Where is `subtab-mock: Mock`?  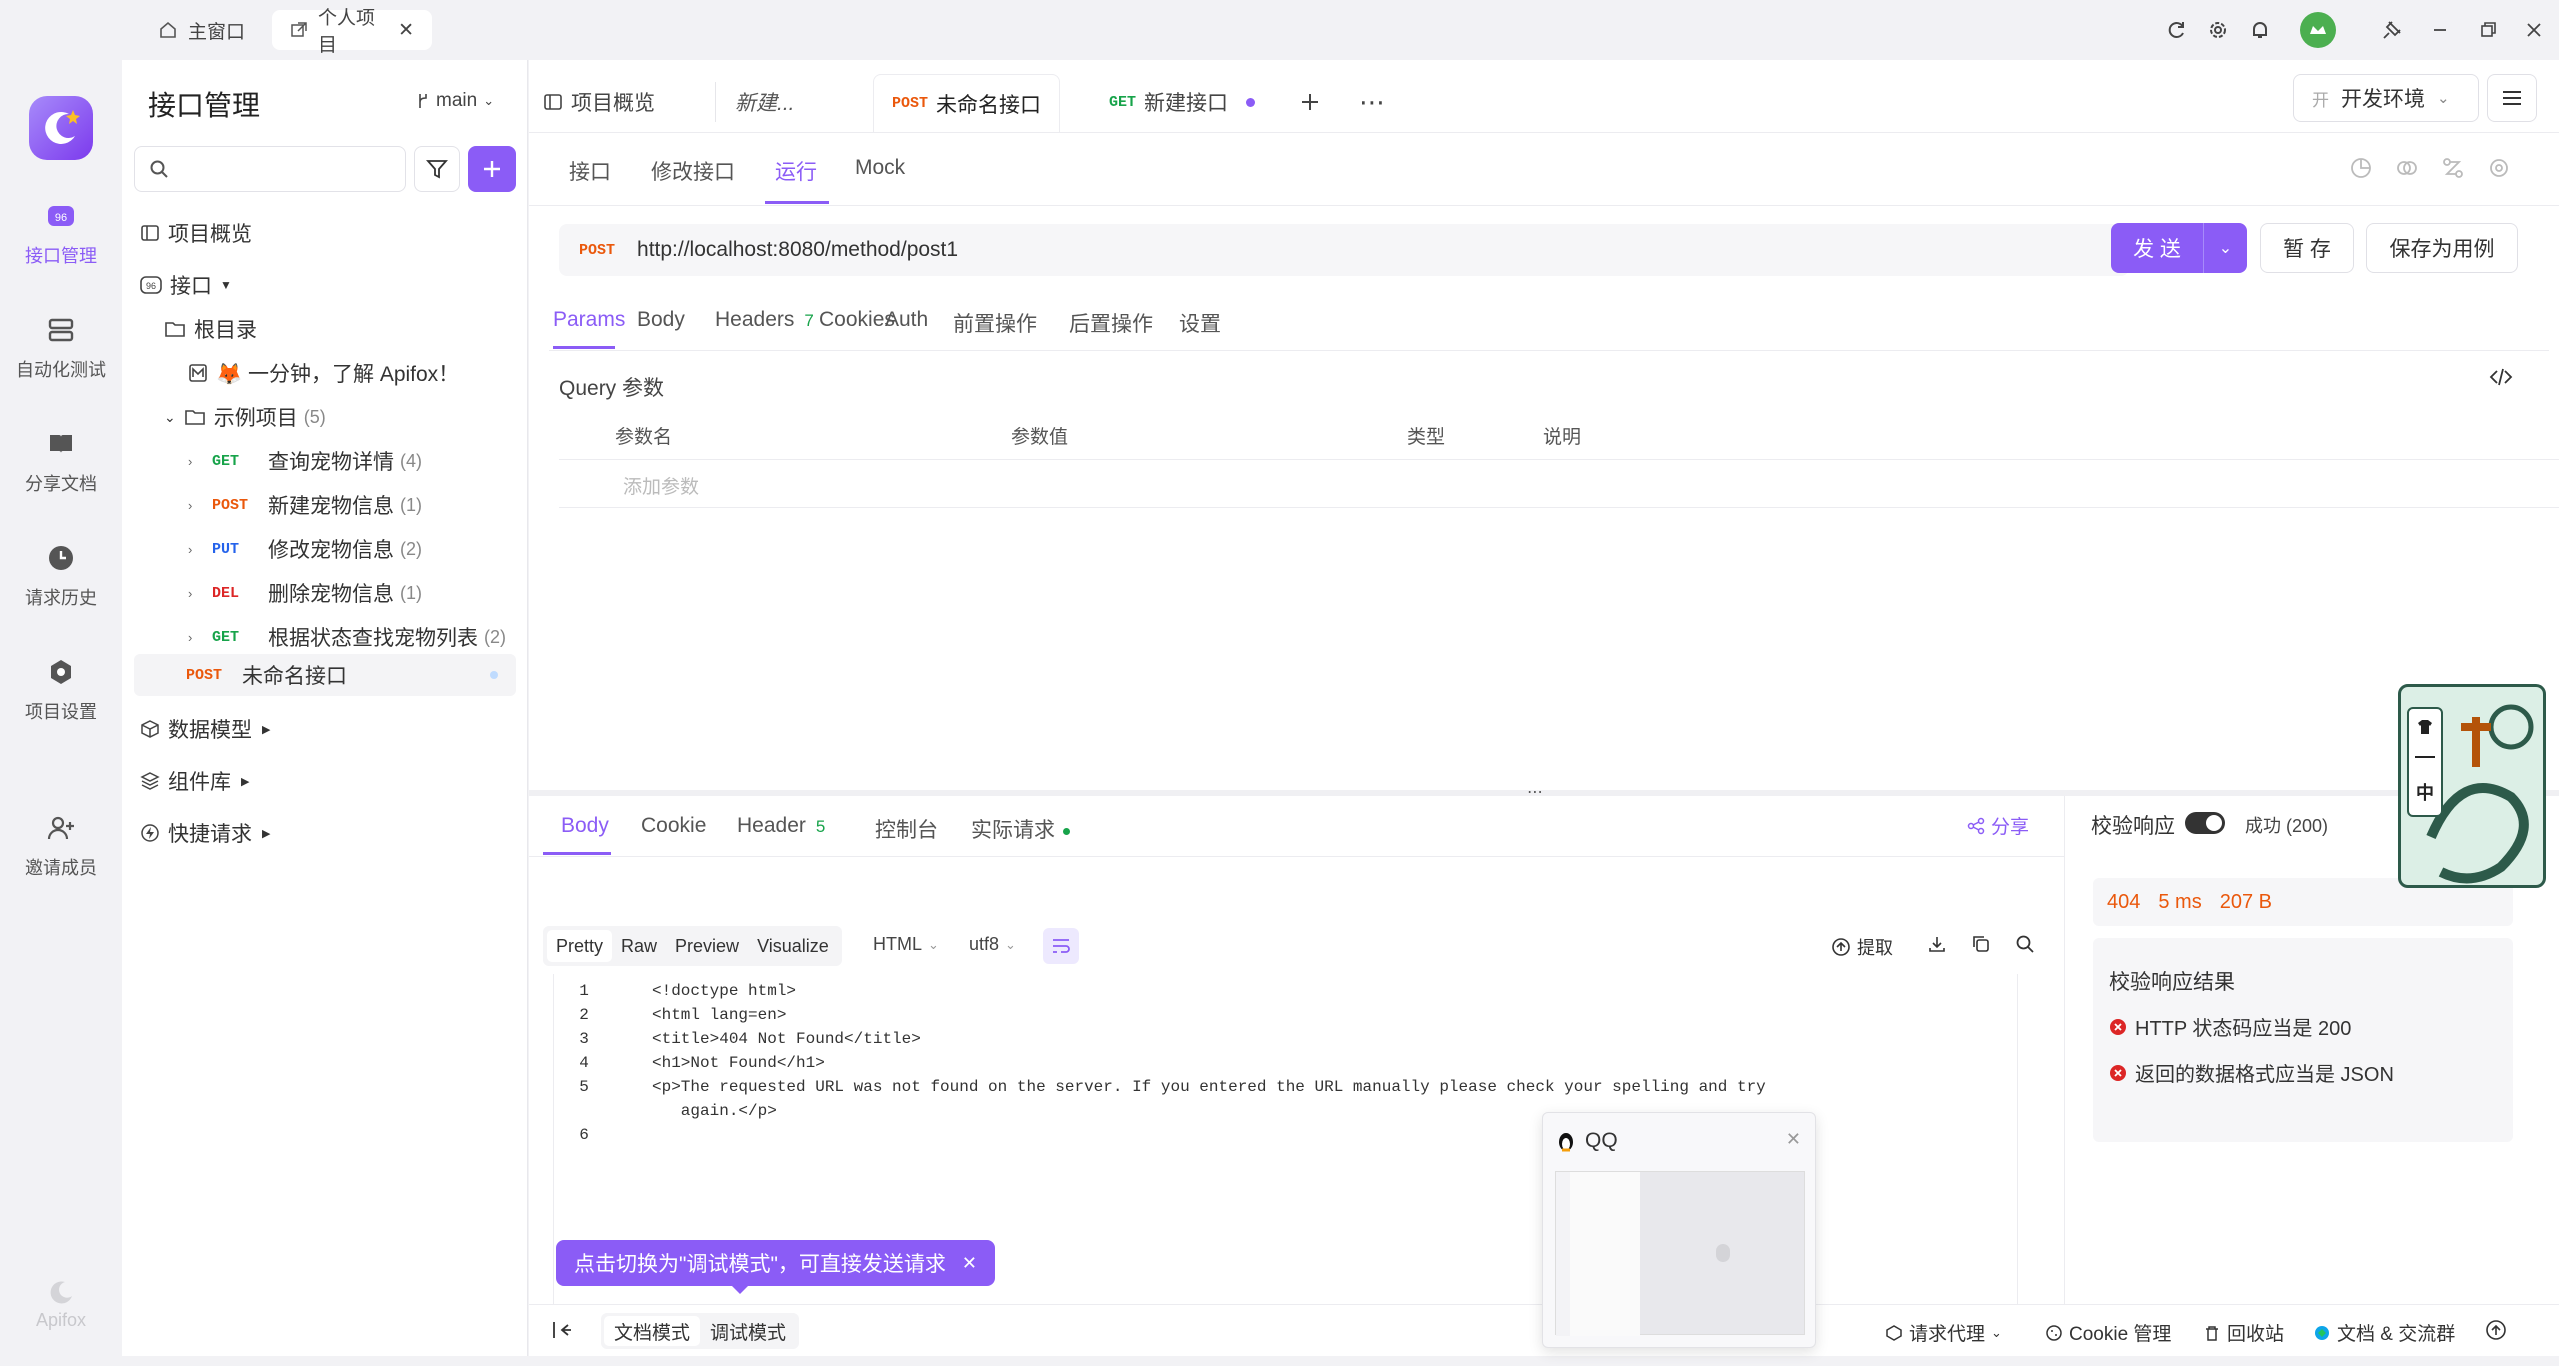
subtab-mock: Mock is located at coordinates (880, 168).